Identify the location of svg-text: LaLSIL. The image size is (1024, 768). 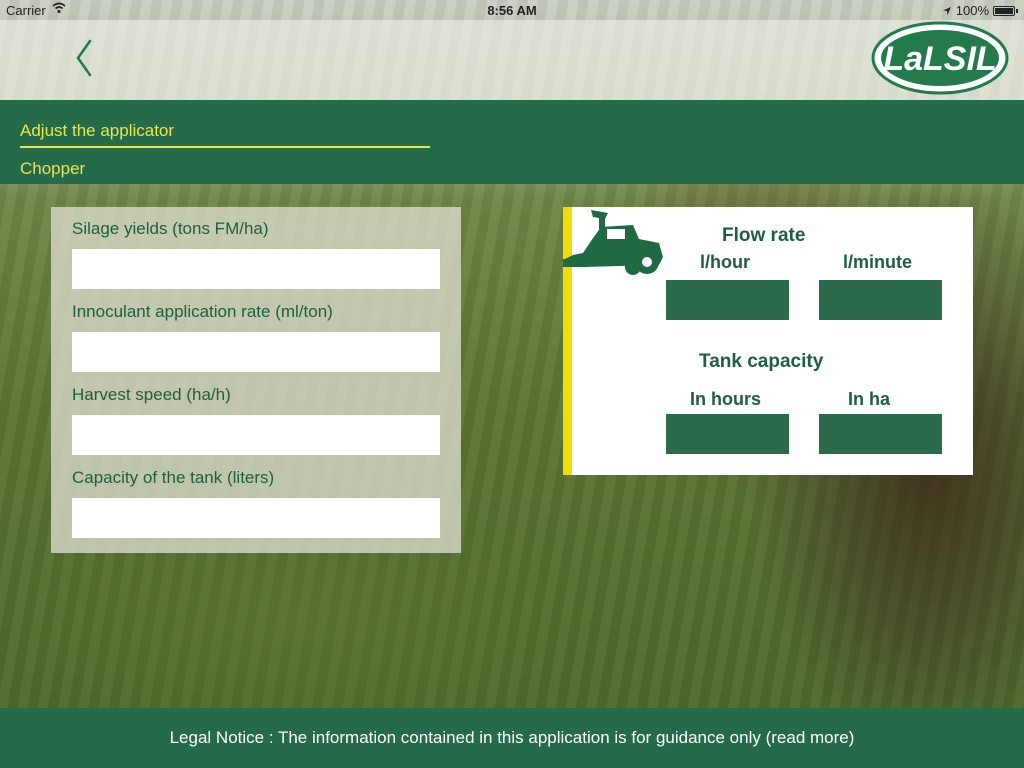
(939, 59).